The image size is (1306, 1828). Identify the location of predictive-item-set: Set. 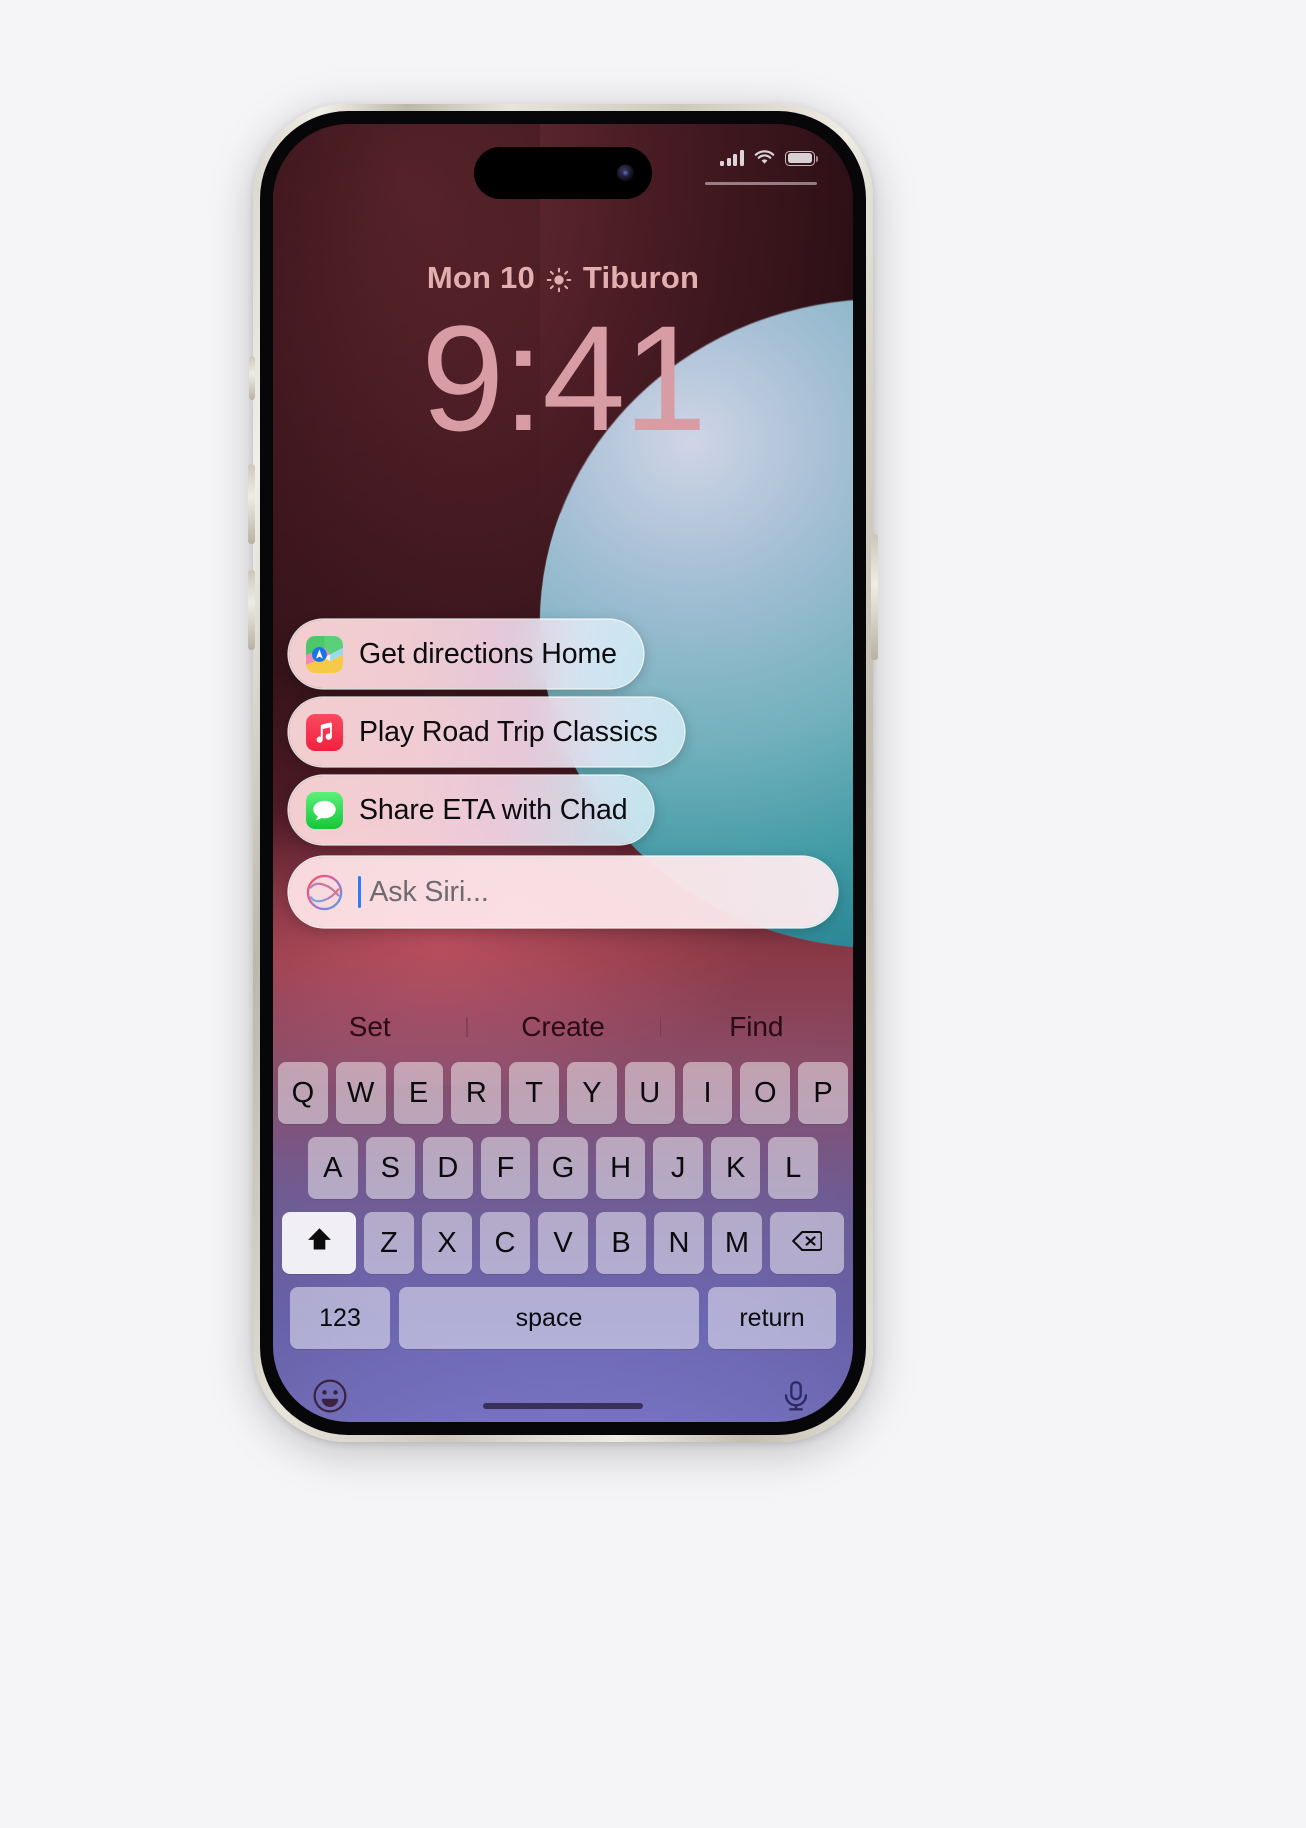
(369, 1027).